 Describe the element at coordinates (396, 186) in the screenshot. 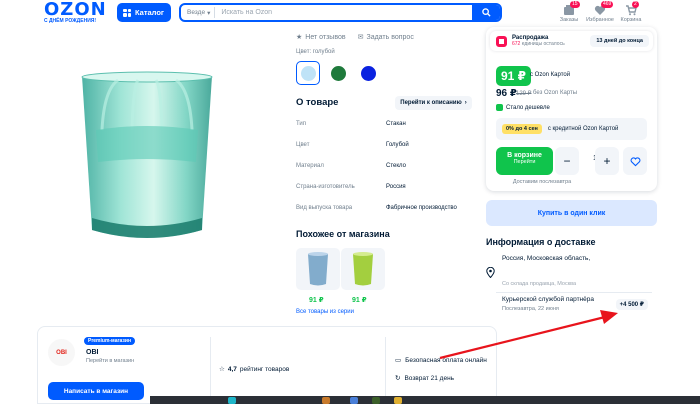

I see `spec-value: Россия` at that location.